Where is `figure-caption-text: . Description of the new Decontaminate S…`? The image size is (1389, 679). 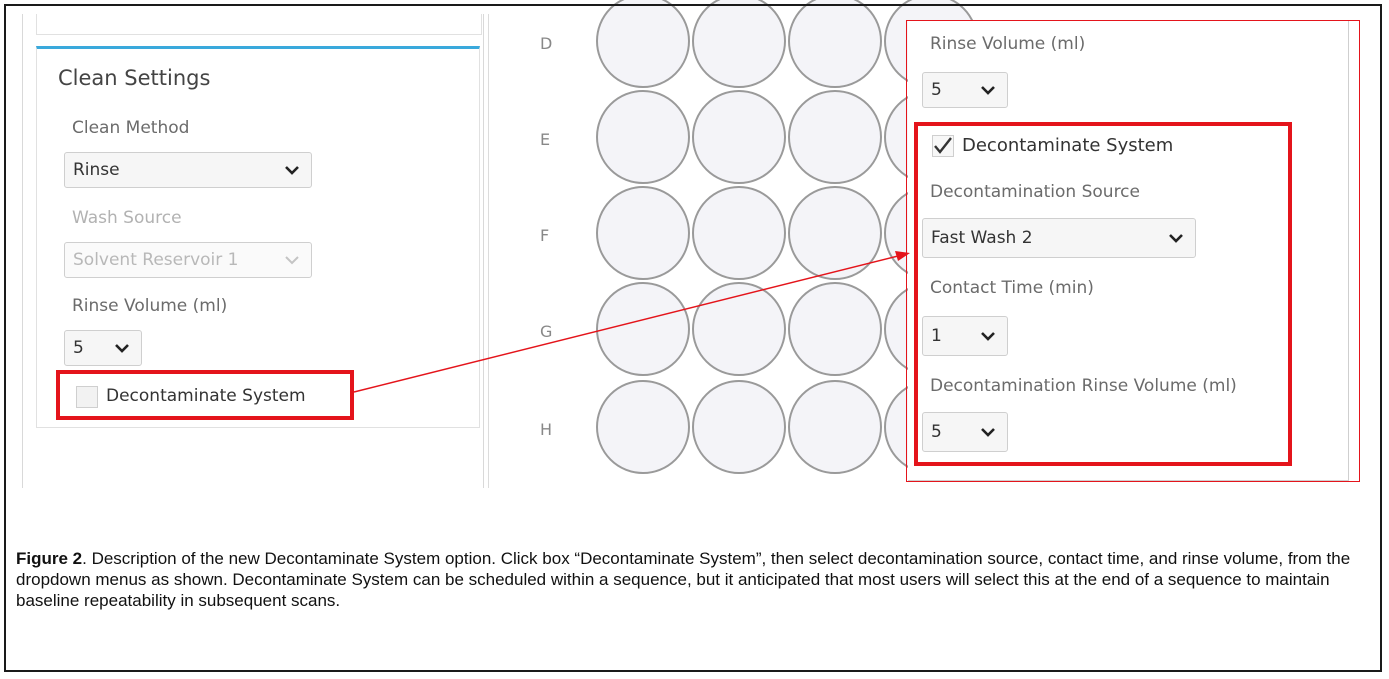
figure-caption-text: . Description of the new Decontaminate S… is located at coordinates (683, 579).